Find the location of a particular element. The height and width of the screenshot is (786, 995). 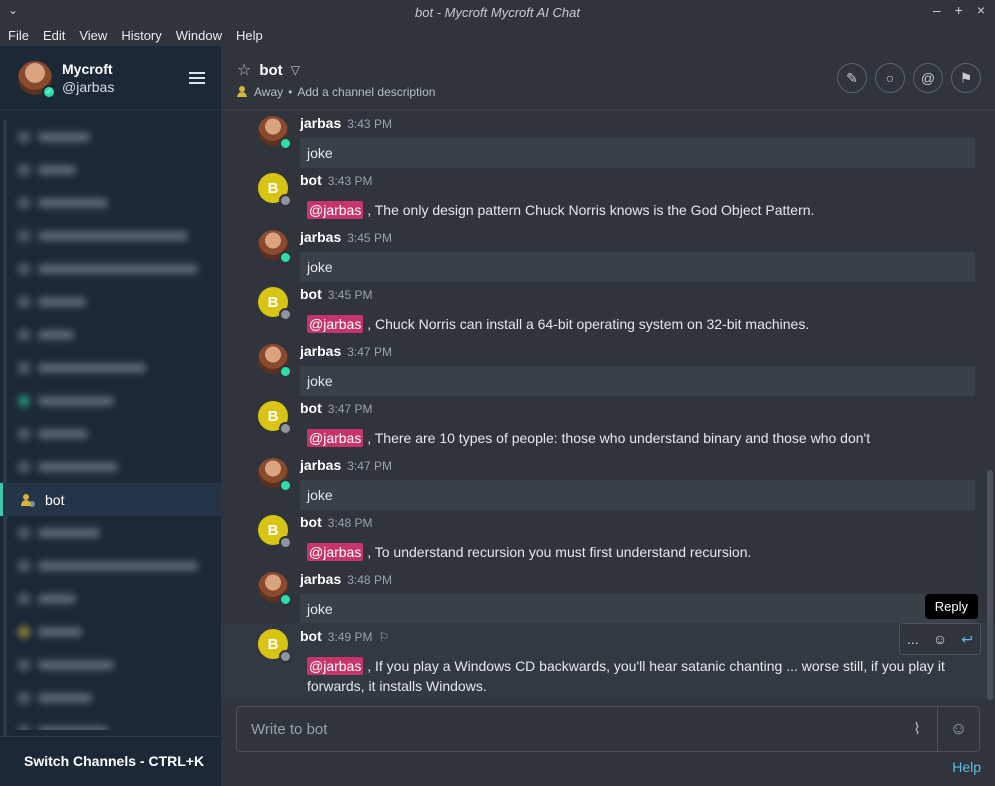

attach-paperclip-icon: ⌇ is located at coordinates (917, 729).